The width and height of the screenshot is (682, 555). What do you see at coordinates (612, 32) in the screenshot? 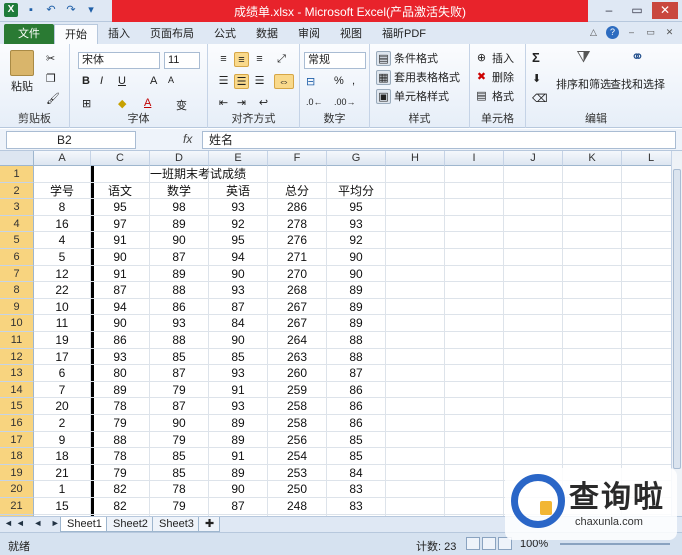
I see `help-icon: ?` at bounding box center [612, 32].